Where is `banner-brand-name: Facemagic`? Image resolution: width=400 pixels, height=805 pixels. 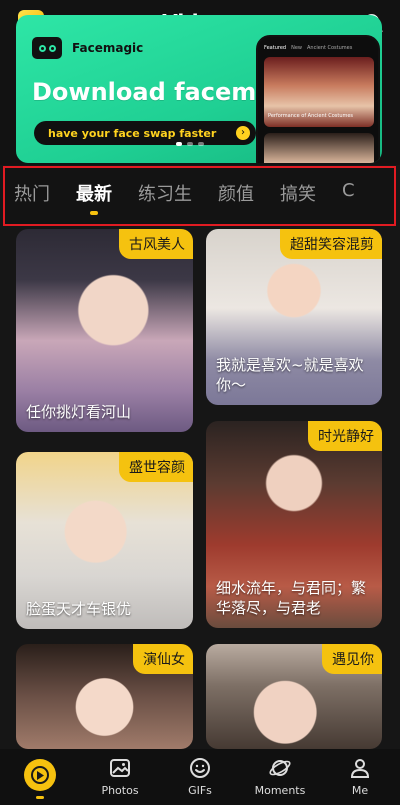
banner-brand-name: Facemagic is located at coordinates (108, 48).